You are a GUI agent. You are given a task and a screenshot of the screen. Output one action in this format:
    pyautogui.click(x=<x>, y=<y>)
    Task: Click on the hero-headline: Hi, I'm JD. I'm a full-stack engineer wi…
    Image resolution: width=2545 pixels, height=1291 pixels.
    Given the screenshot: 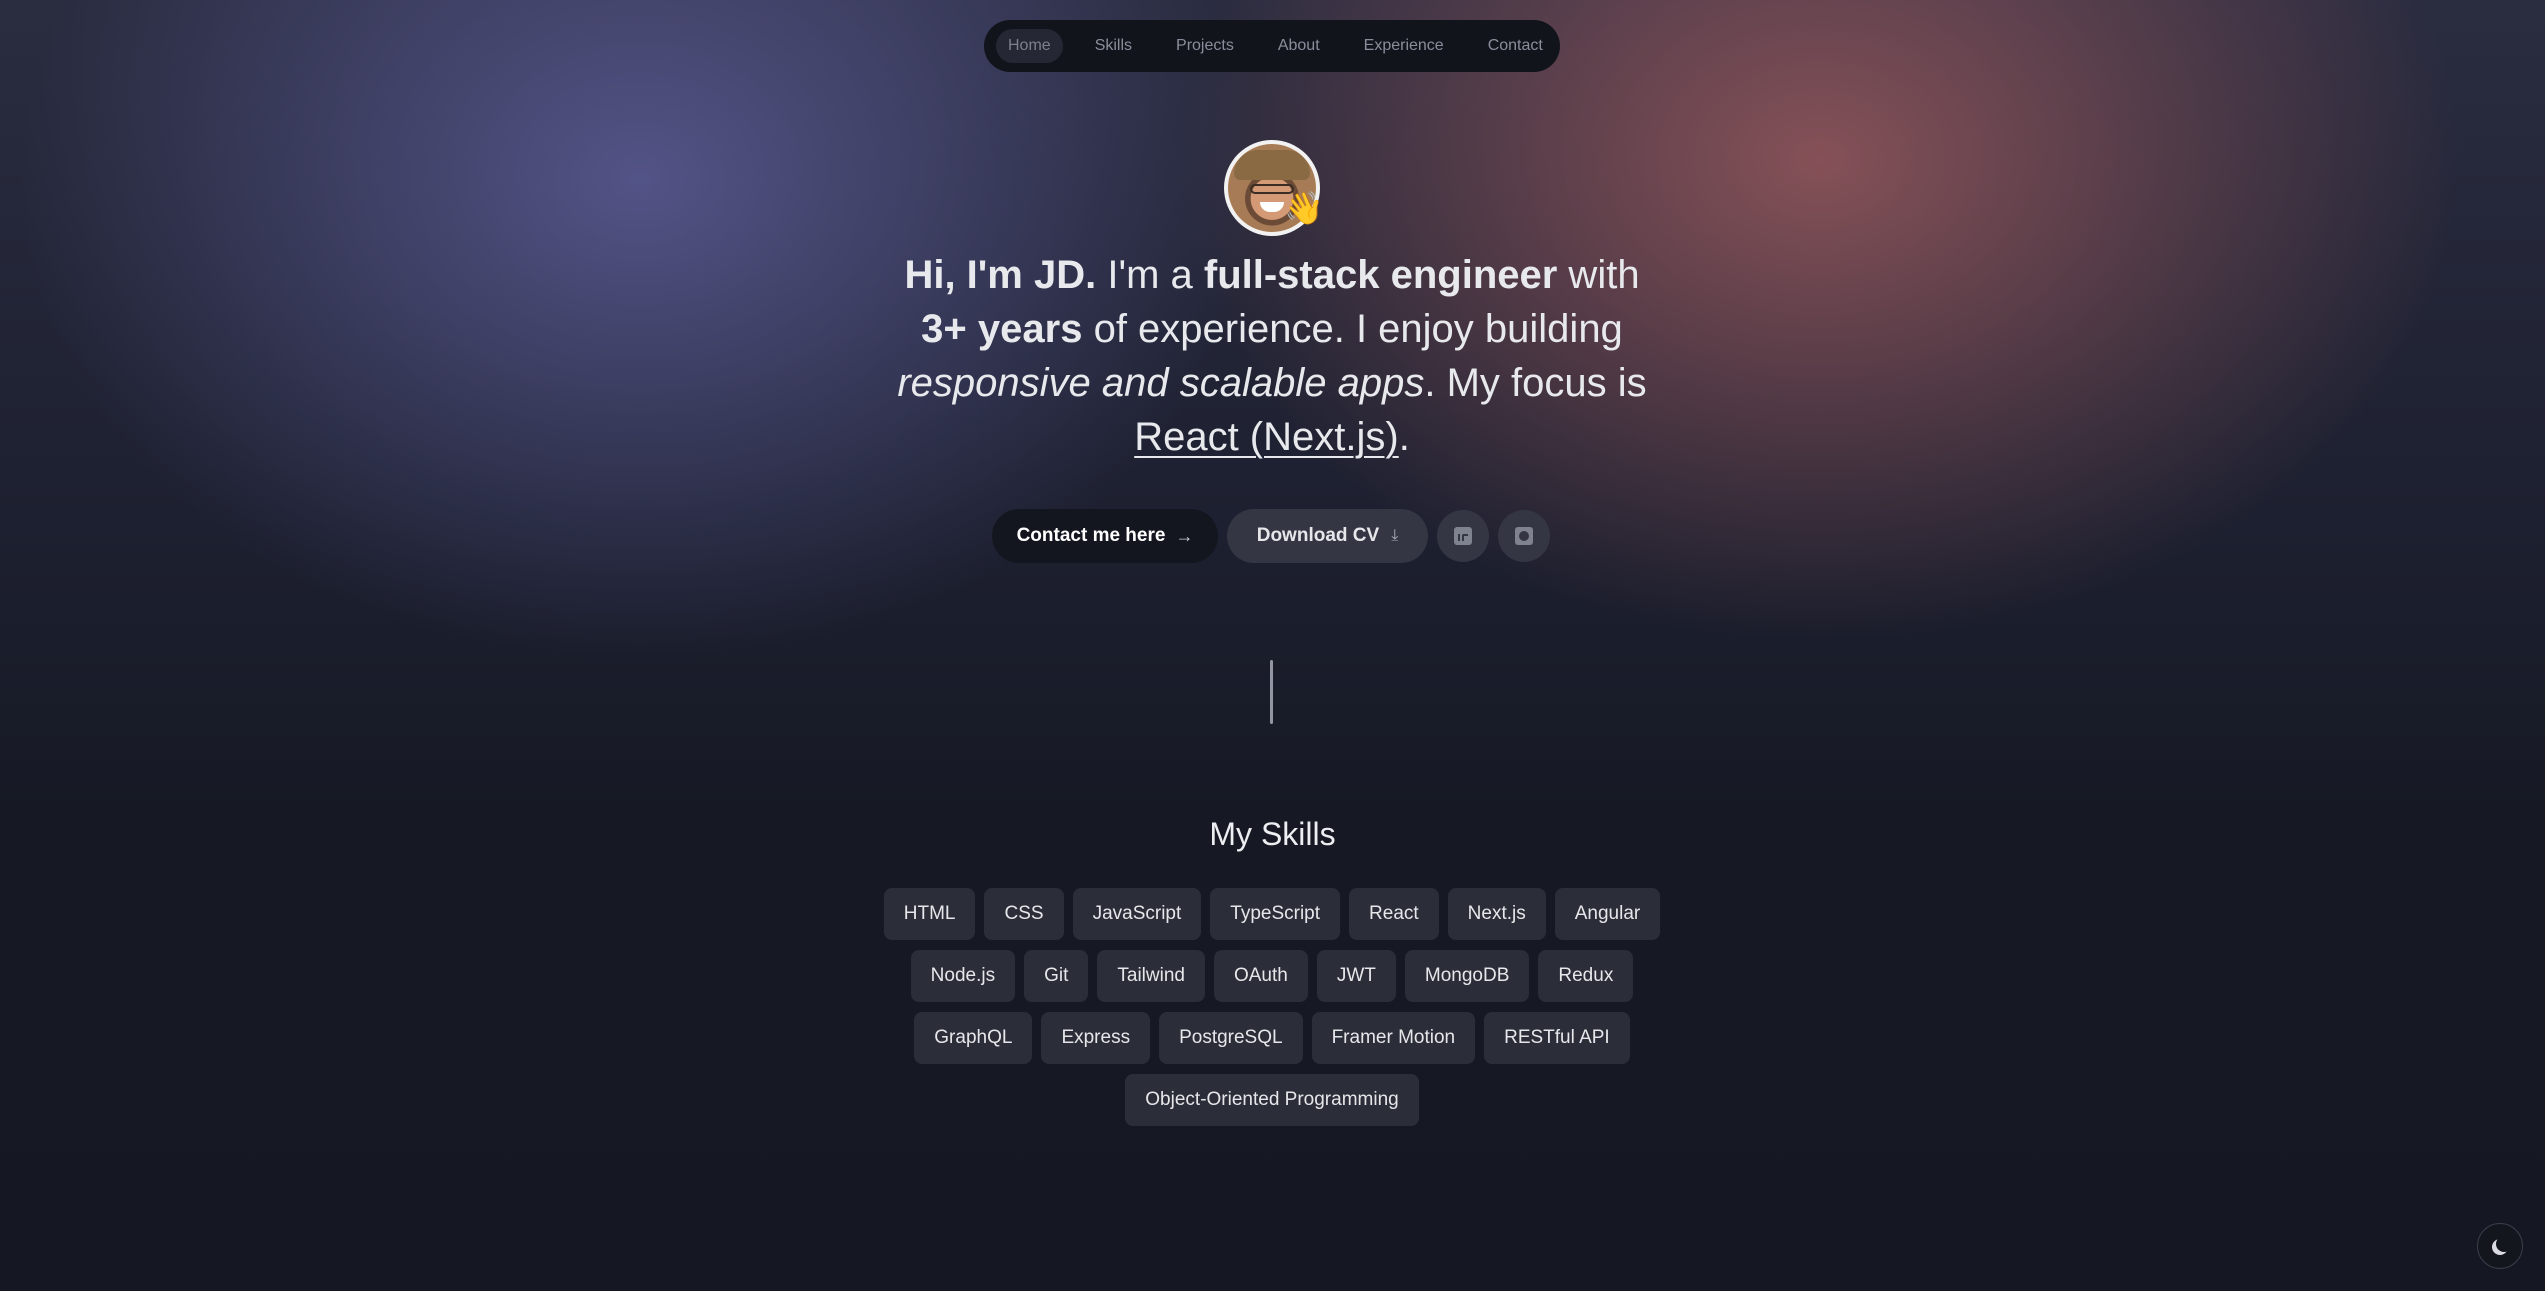 What is the action you would take?
    pyautogui.click(x=1272, y=356)
    